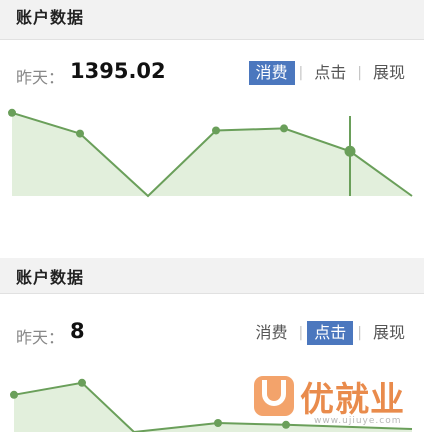 The width and height of the screenshot is (424, 432). Describe the element at coordinates (212, 333) in the screenshot. I see `metric-row: 昨天： 8 消费 | 点击 | 展现` at that location.